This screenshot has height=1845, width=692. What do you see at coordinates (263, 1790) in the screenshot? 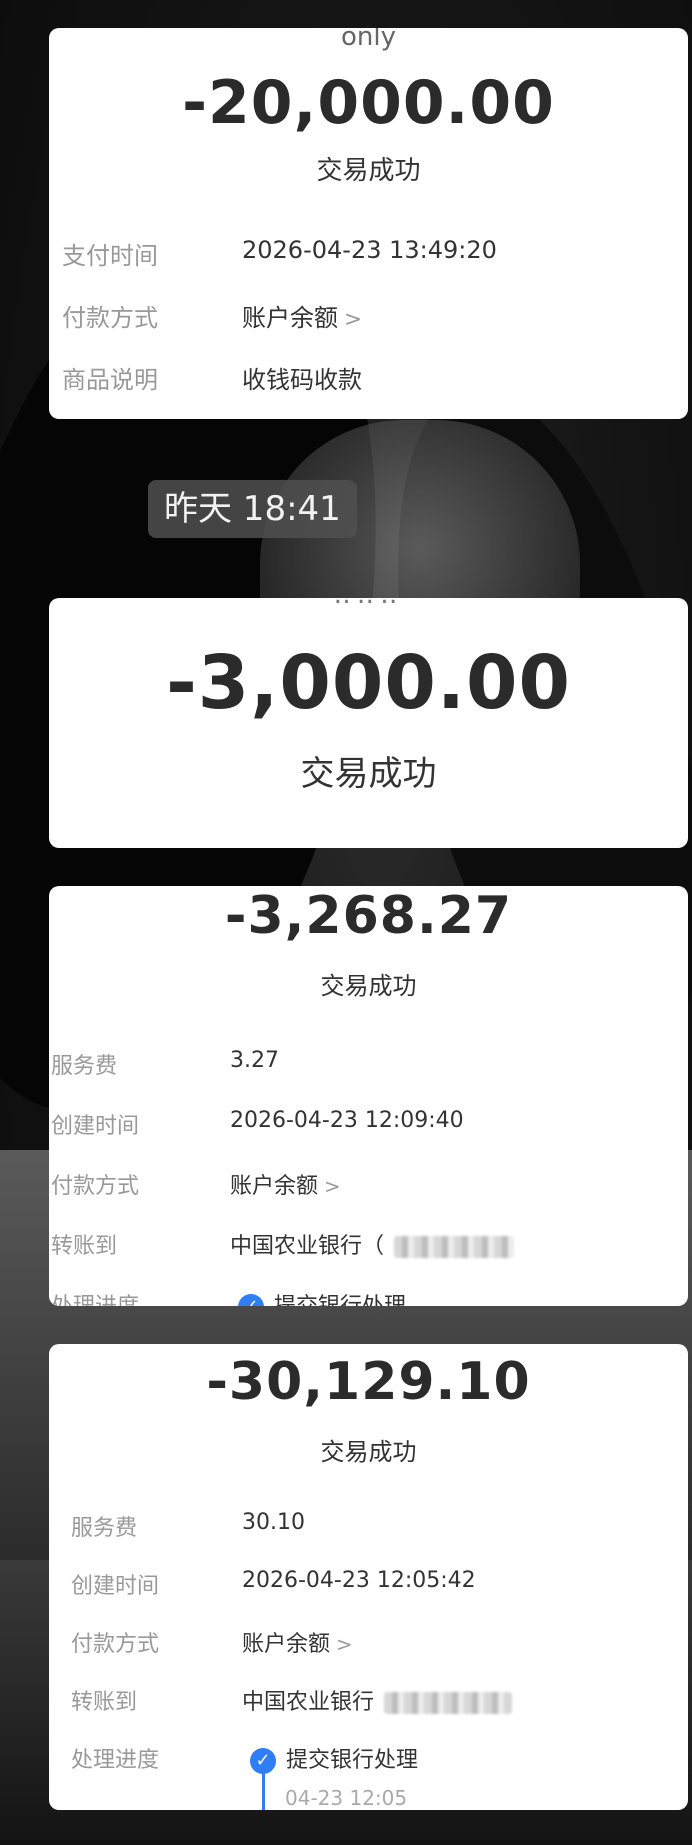
I see `progress-timeline-line` at bounding box center [263, 1790].